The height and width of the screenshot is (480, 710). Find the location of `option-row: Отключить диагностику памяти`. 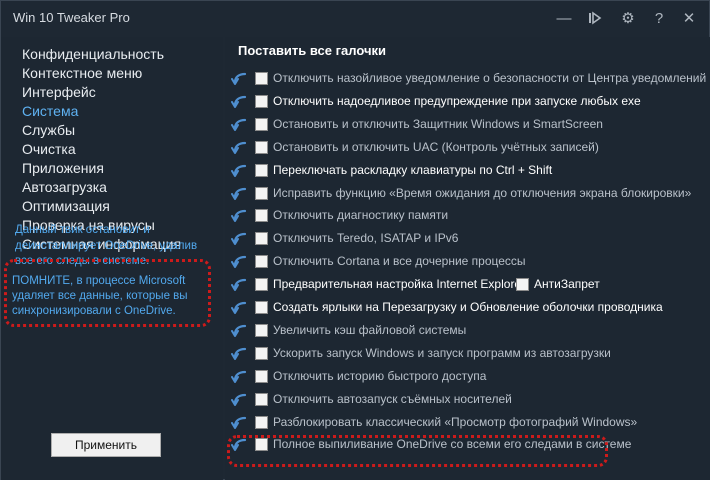

option-row: Отключить диагностику памяти is located at coordinates (466, 216).